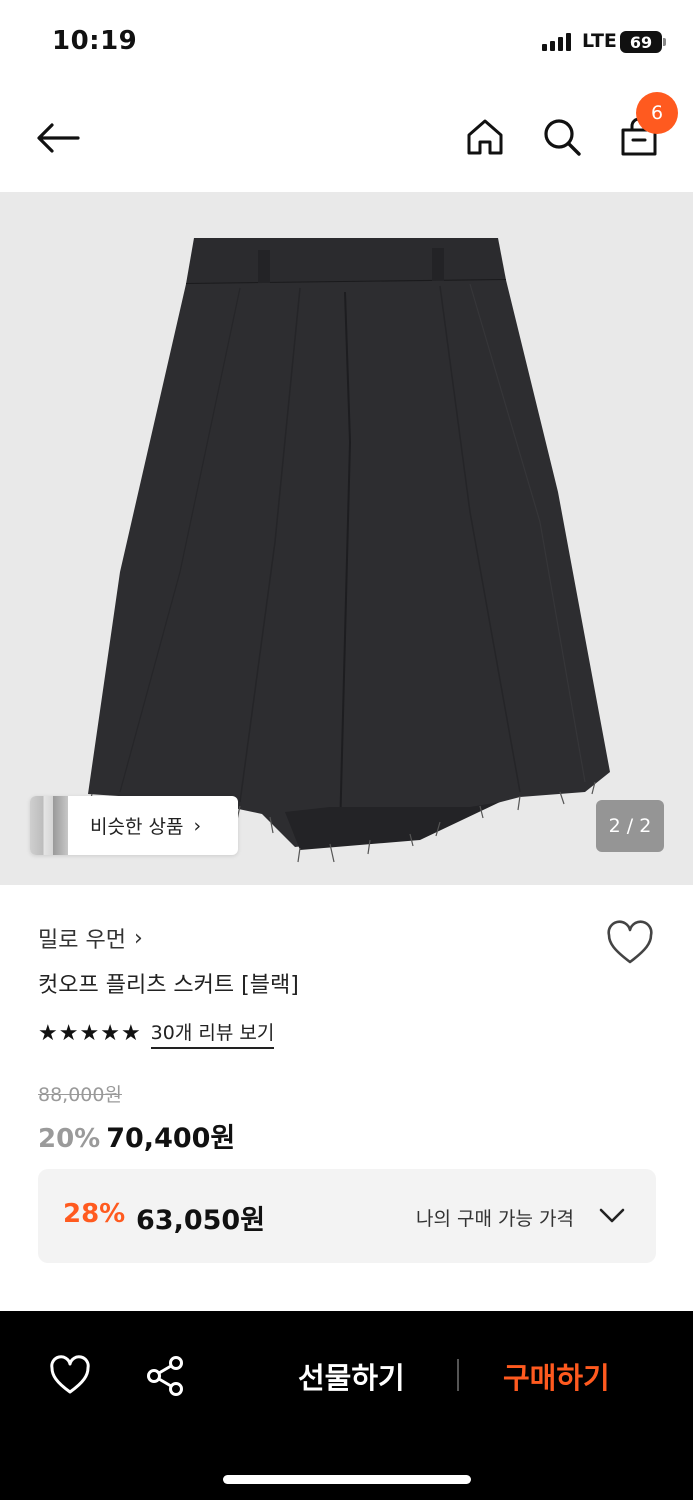 Image resolution: width=693 pixels, height=1500 pixels. I want to click on home-icon, so click(485, 137).